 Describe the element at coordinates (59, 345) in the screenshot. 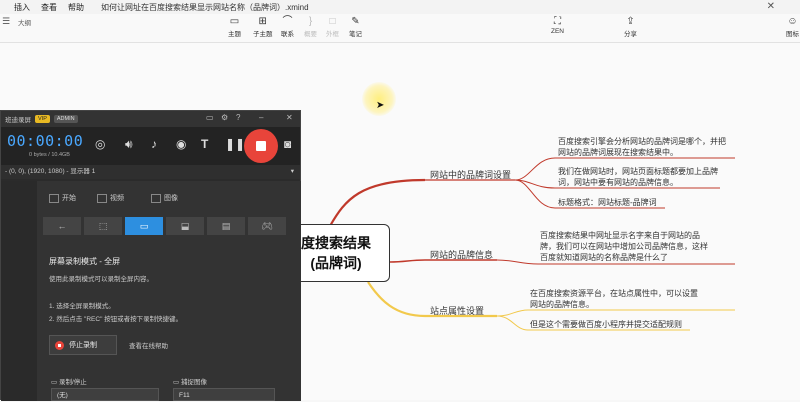

I see `stop-icon` at that location.